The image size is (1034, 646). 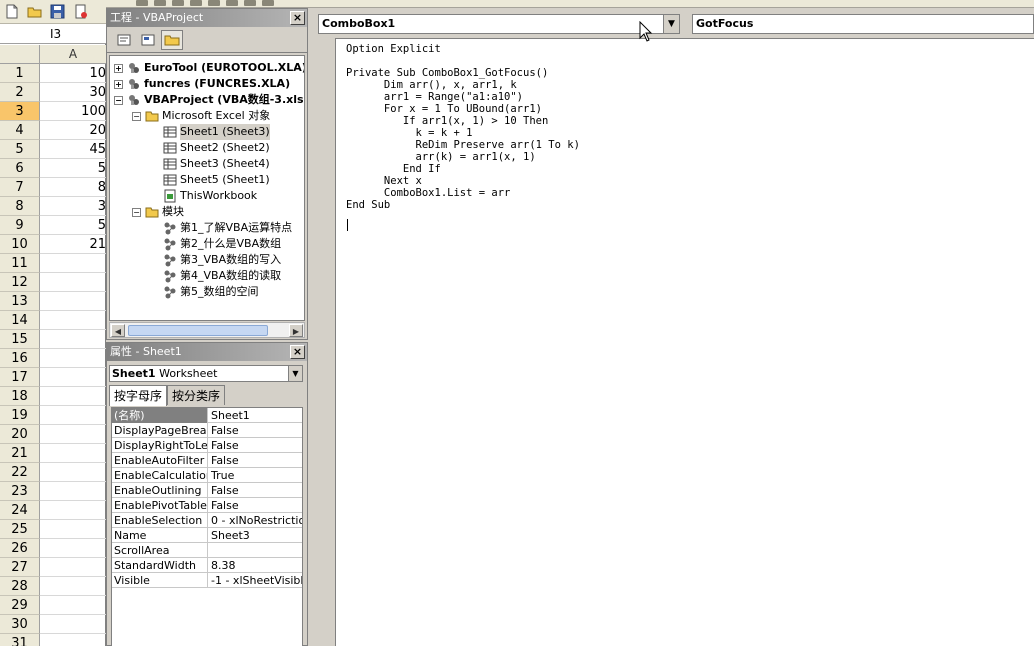 I want to click on tree-node: − VBAProject (VBA数组-3.xls), so click(x=209, y=100).